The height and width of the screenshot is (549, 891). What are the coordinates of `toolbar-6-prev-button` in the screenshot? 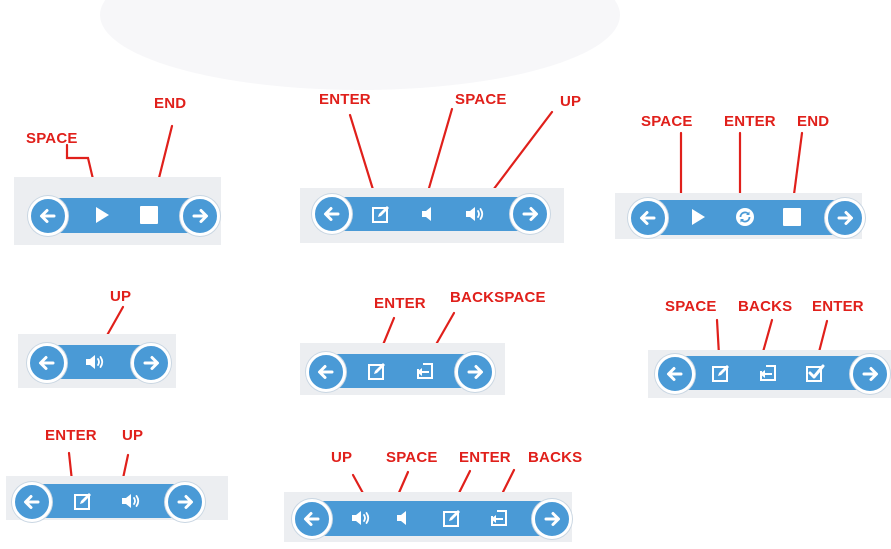 It's located at (675, 374).